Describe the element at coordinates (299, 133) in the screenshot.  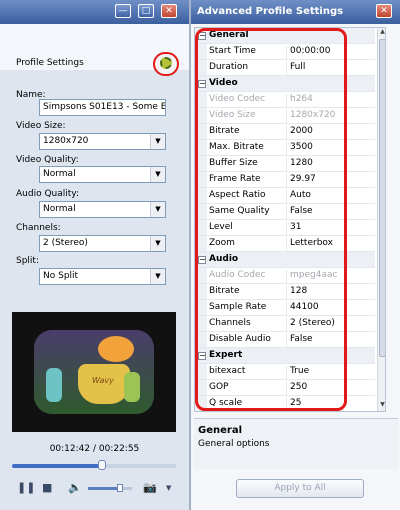
I see `property-value: 2000` at that location.